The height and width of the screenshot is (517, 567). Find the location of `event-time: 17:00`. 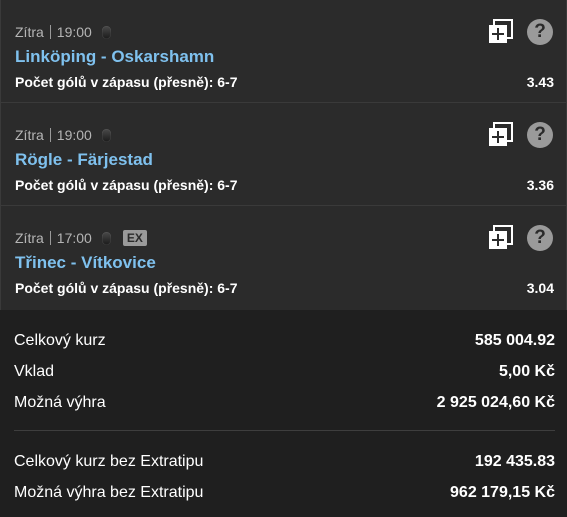

event-time: 17:00 is located at coordinates (74, 238).